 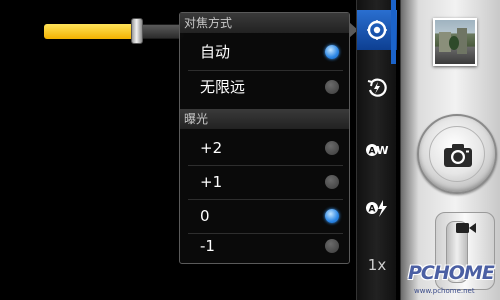 I want to click on option-label: +2, so click(x=211, y=148).